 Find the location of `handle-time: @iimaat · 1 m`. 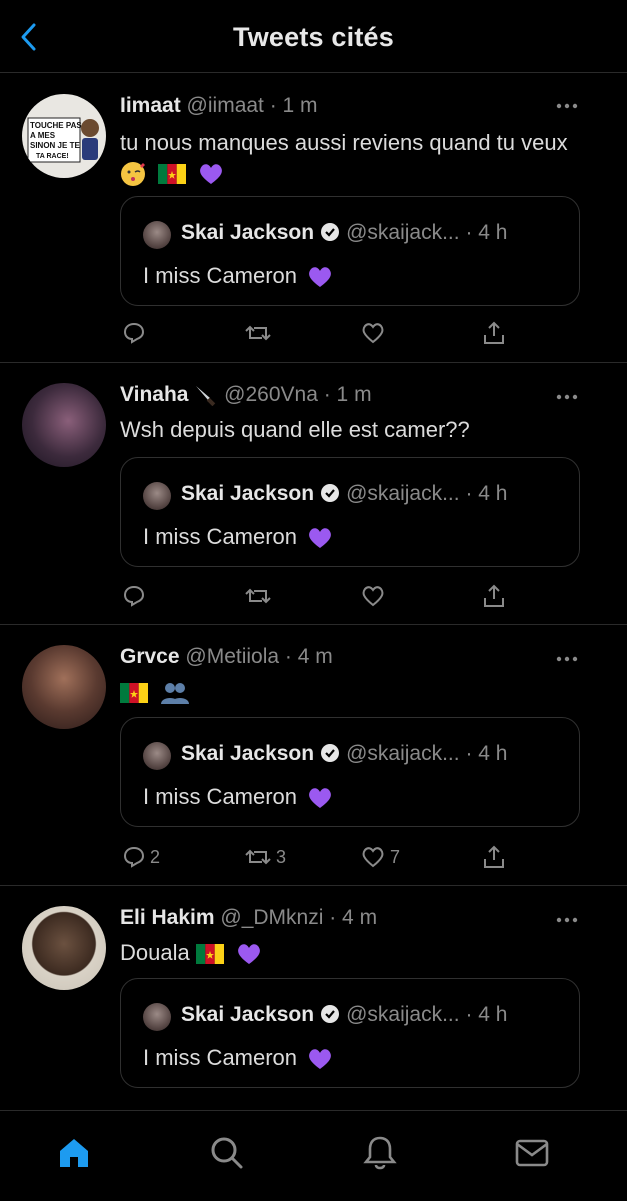

handle-time: @iimaat · 1 m is located at coordinates (252, 105).